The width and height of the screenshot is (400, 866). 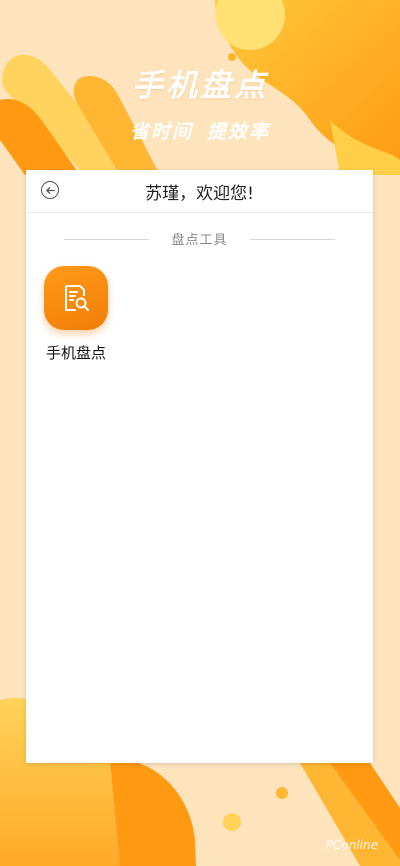 I want to click on tool-phone-inventory: 手机盘点, so click(x=76, y=314).